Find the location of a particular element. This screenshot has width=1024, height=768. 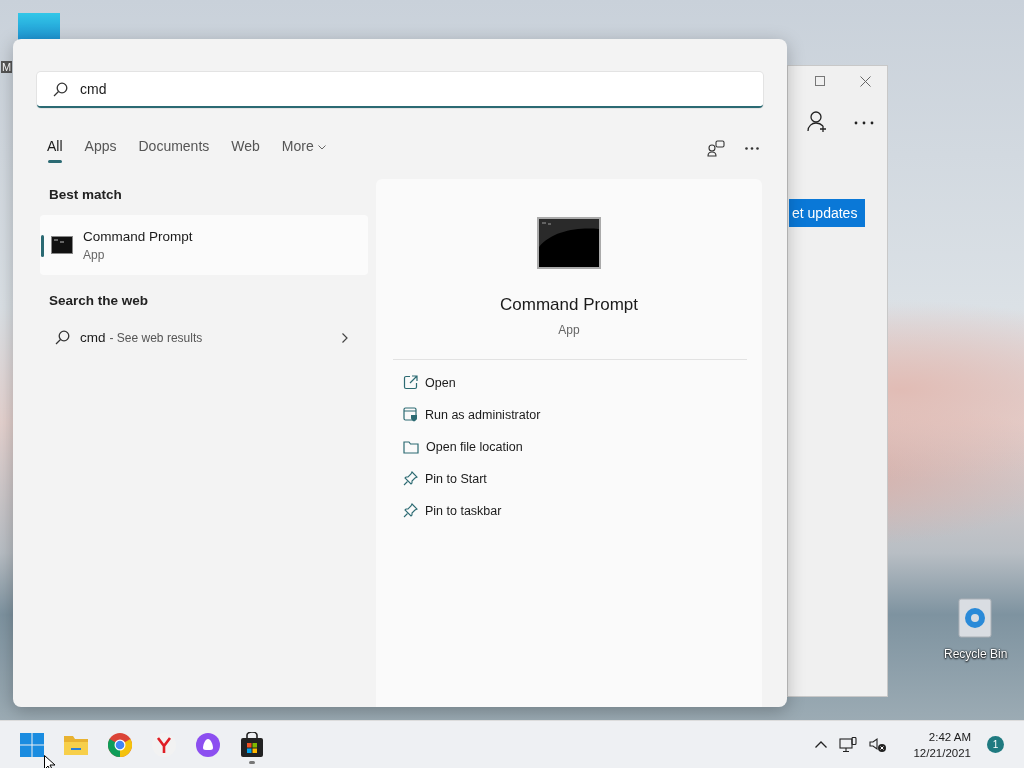

people-chat-icon is located at coordinates (716, 148).